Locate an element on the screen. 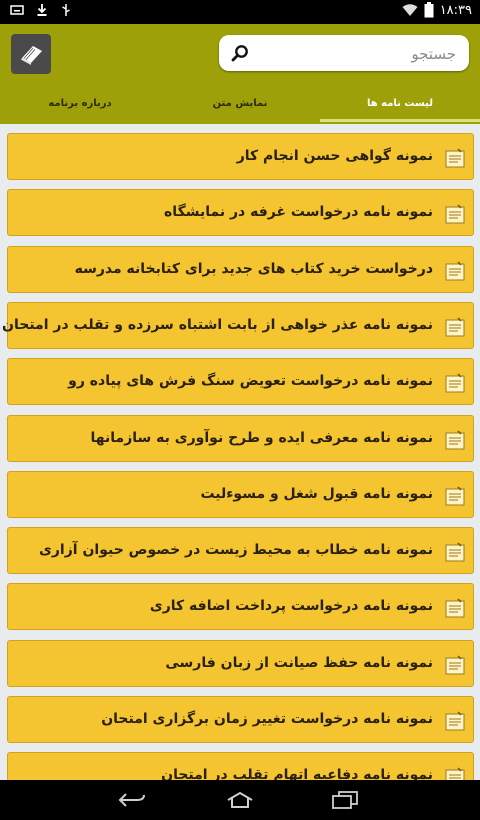  list-item-label: نمونه نامه دفاعیه اتهام تقلب در امتحان is located at coordinates (297, 773).